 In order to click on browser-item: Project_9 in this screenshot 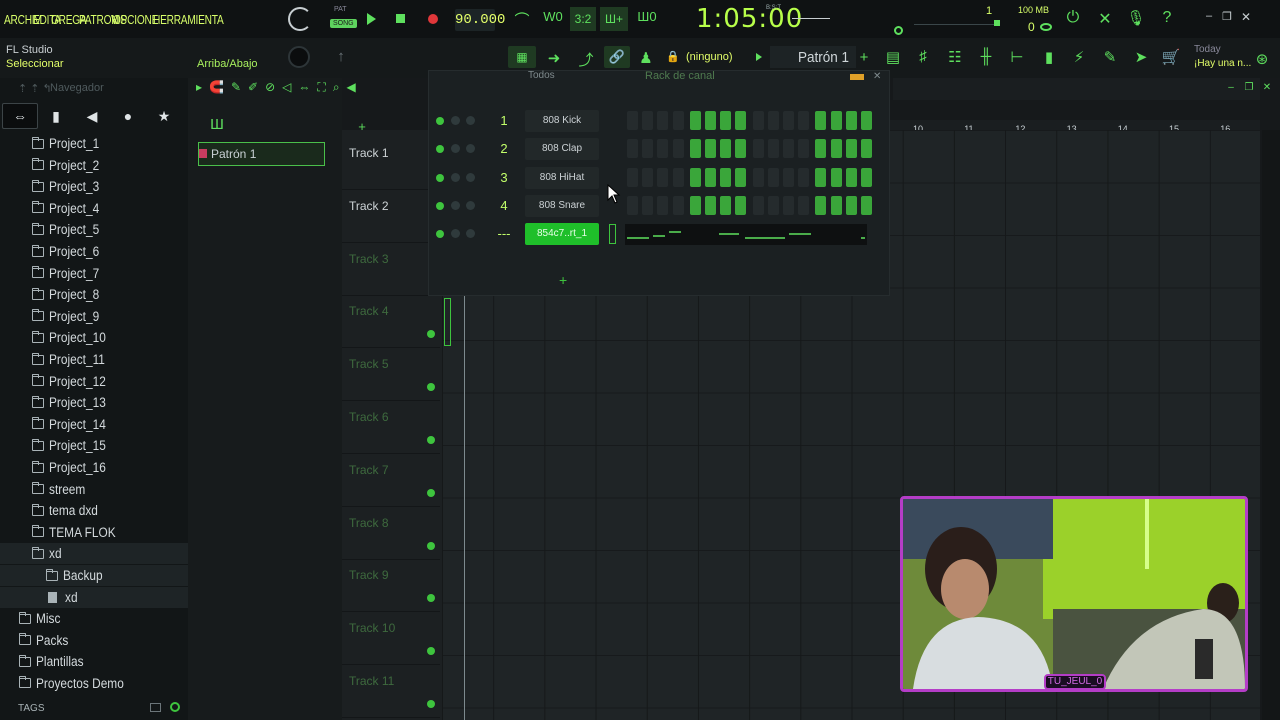, I will do `click(94, 316)`.